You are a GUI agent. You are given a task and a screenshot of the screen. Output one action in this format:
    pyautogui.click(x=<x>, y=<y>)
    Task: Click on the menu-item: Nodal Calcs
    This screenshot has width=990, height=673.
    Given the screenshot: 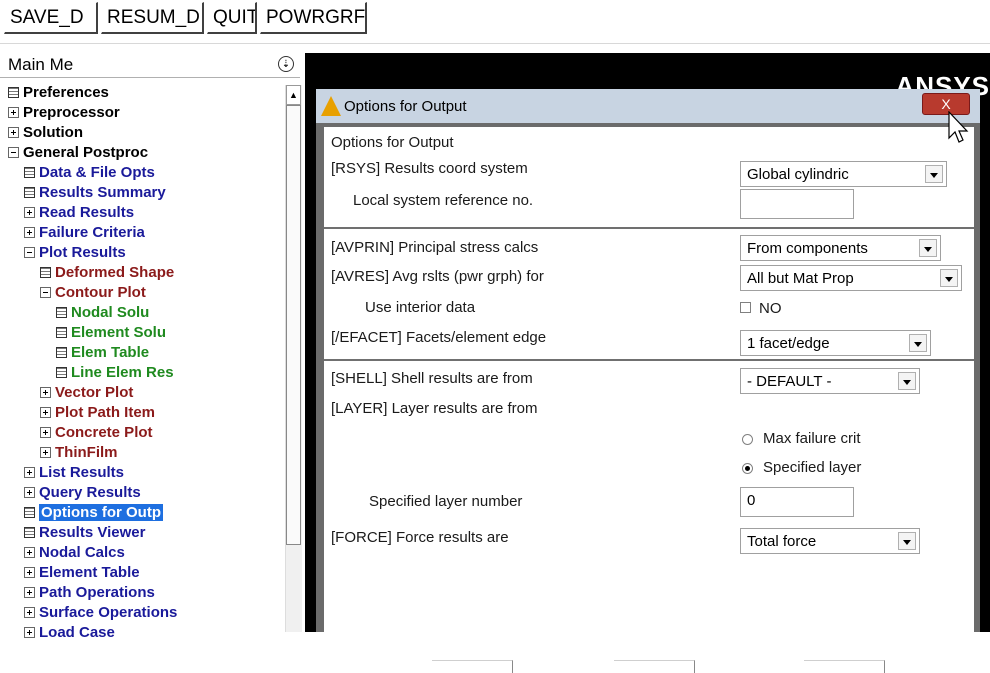 What is the action you would take?
    pyautogui.click(x=74, y=553)
    